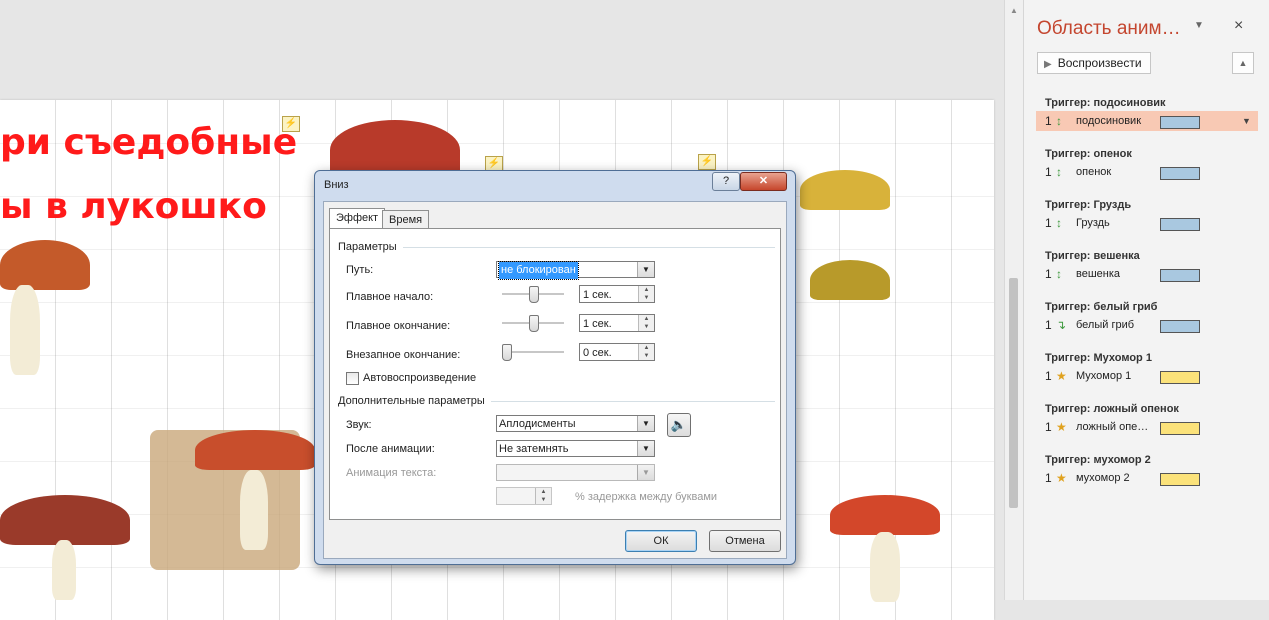 This screenshot has width=1269, height=620. What do you see at coordinates (1103, 478) in the screenshot?
I see `animation-item-label: мухомор 2` at bounding box center [1103, 478].